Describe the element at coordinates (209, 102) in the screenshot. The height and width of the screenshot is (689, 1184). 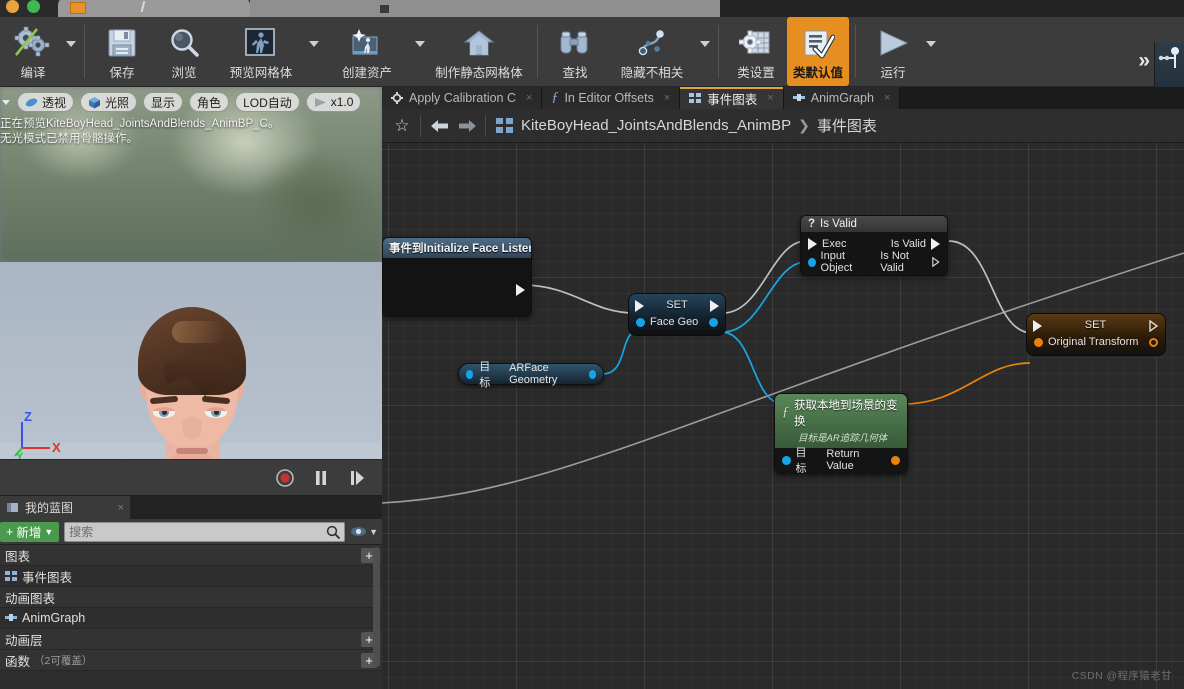
I see `viewport-character-button: 角色` at that location.